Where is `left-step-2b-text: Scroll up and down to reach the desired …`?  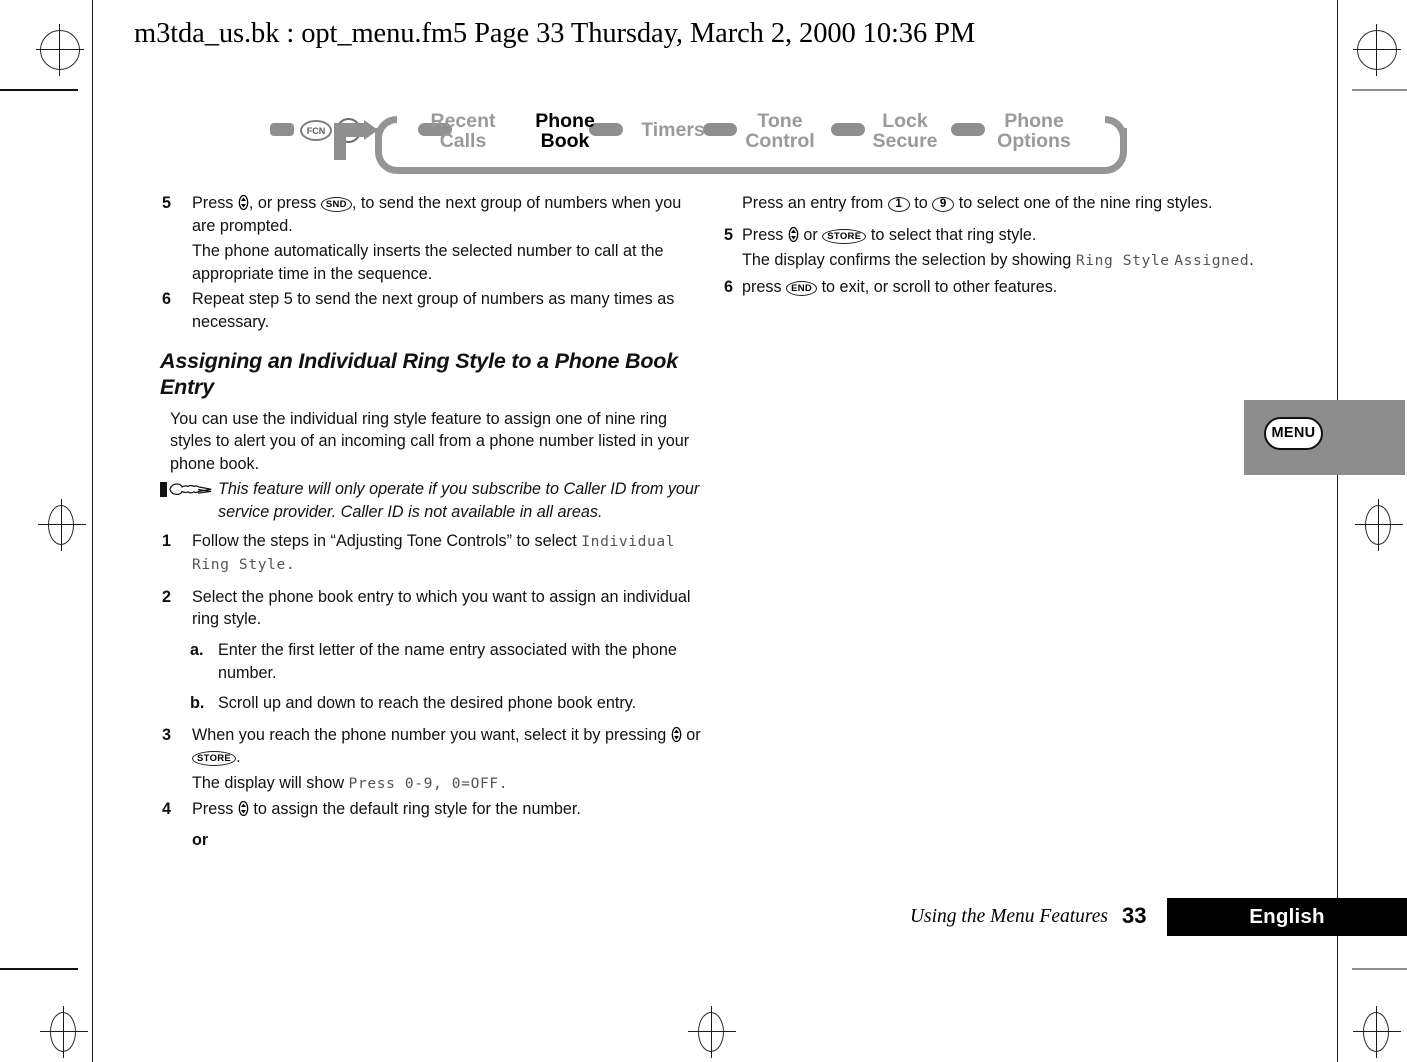 left-step-2b-text: Scroll up and down to reach the desired … is located at coordinates (427, 703).